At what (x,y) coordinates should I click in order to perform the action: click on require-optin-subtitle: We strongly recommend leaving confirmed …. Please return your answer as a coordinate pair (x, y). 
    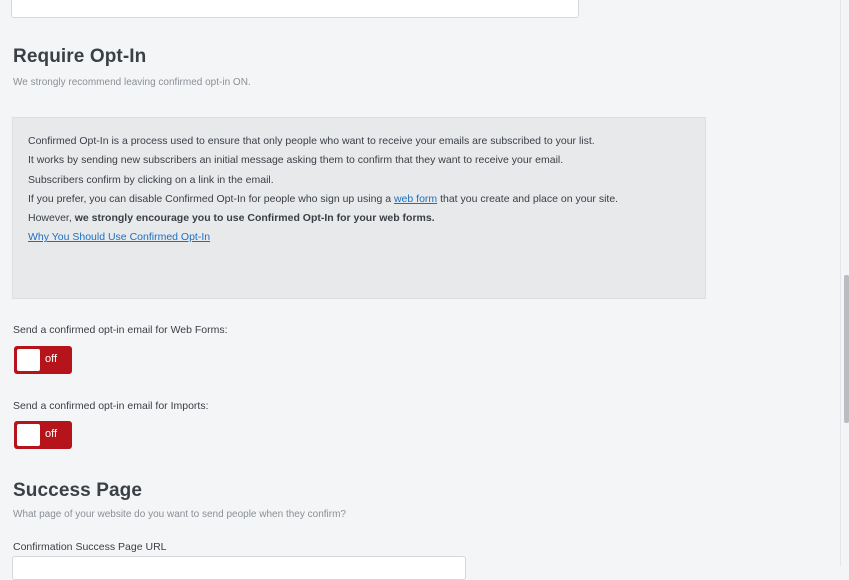
    Looking at the image, I should click on (132, 82).